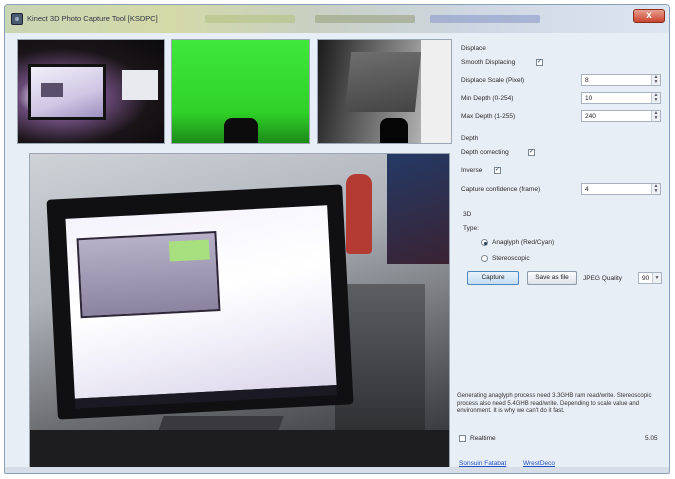 This screenshot has height=479, width=675. I want to click on app-window-icon, so click(17, 19).